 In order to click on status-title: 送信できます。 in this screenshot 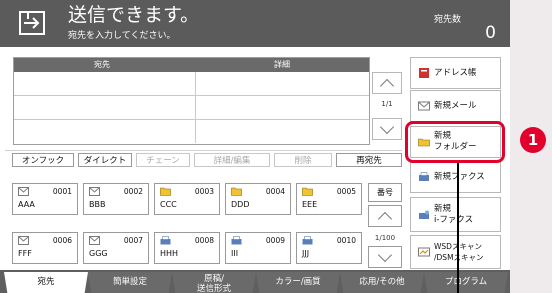, I will do `click(134, 15)`.